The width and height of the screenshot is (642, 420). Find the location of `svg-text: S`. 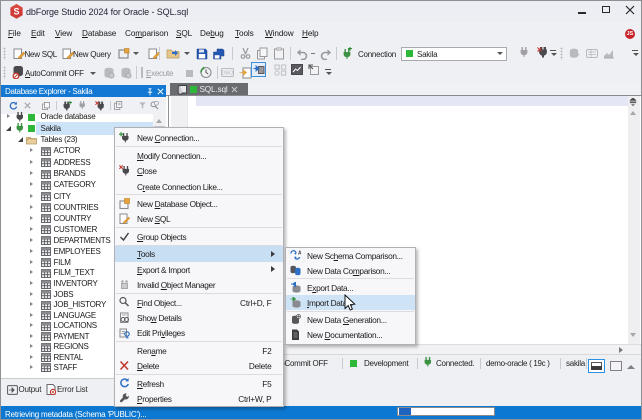

svg-text: S is located at coordinates (16, 12).